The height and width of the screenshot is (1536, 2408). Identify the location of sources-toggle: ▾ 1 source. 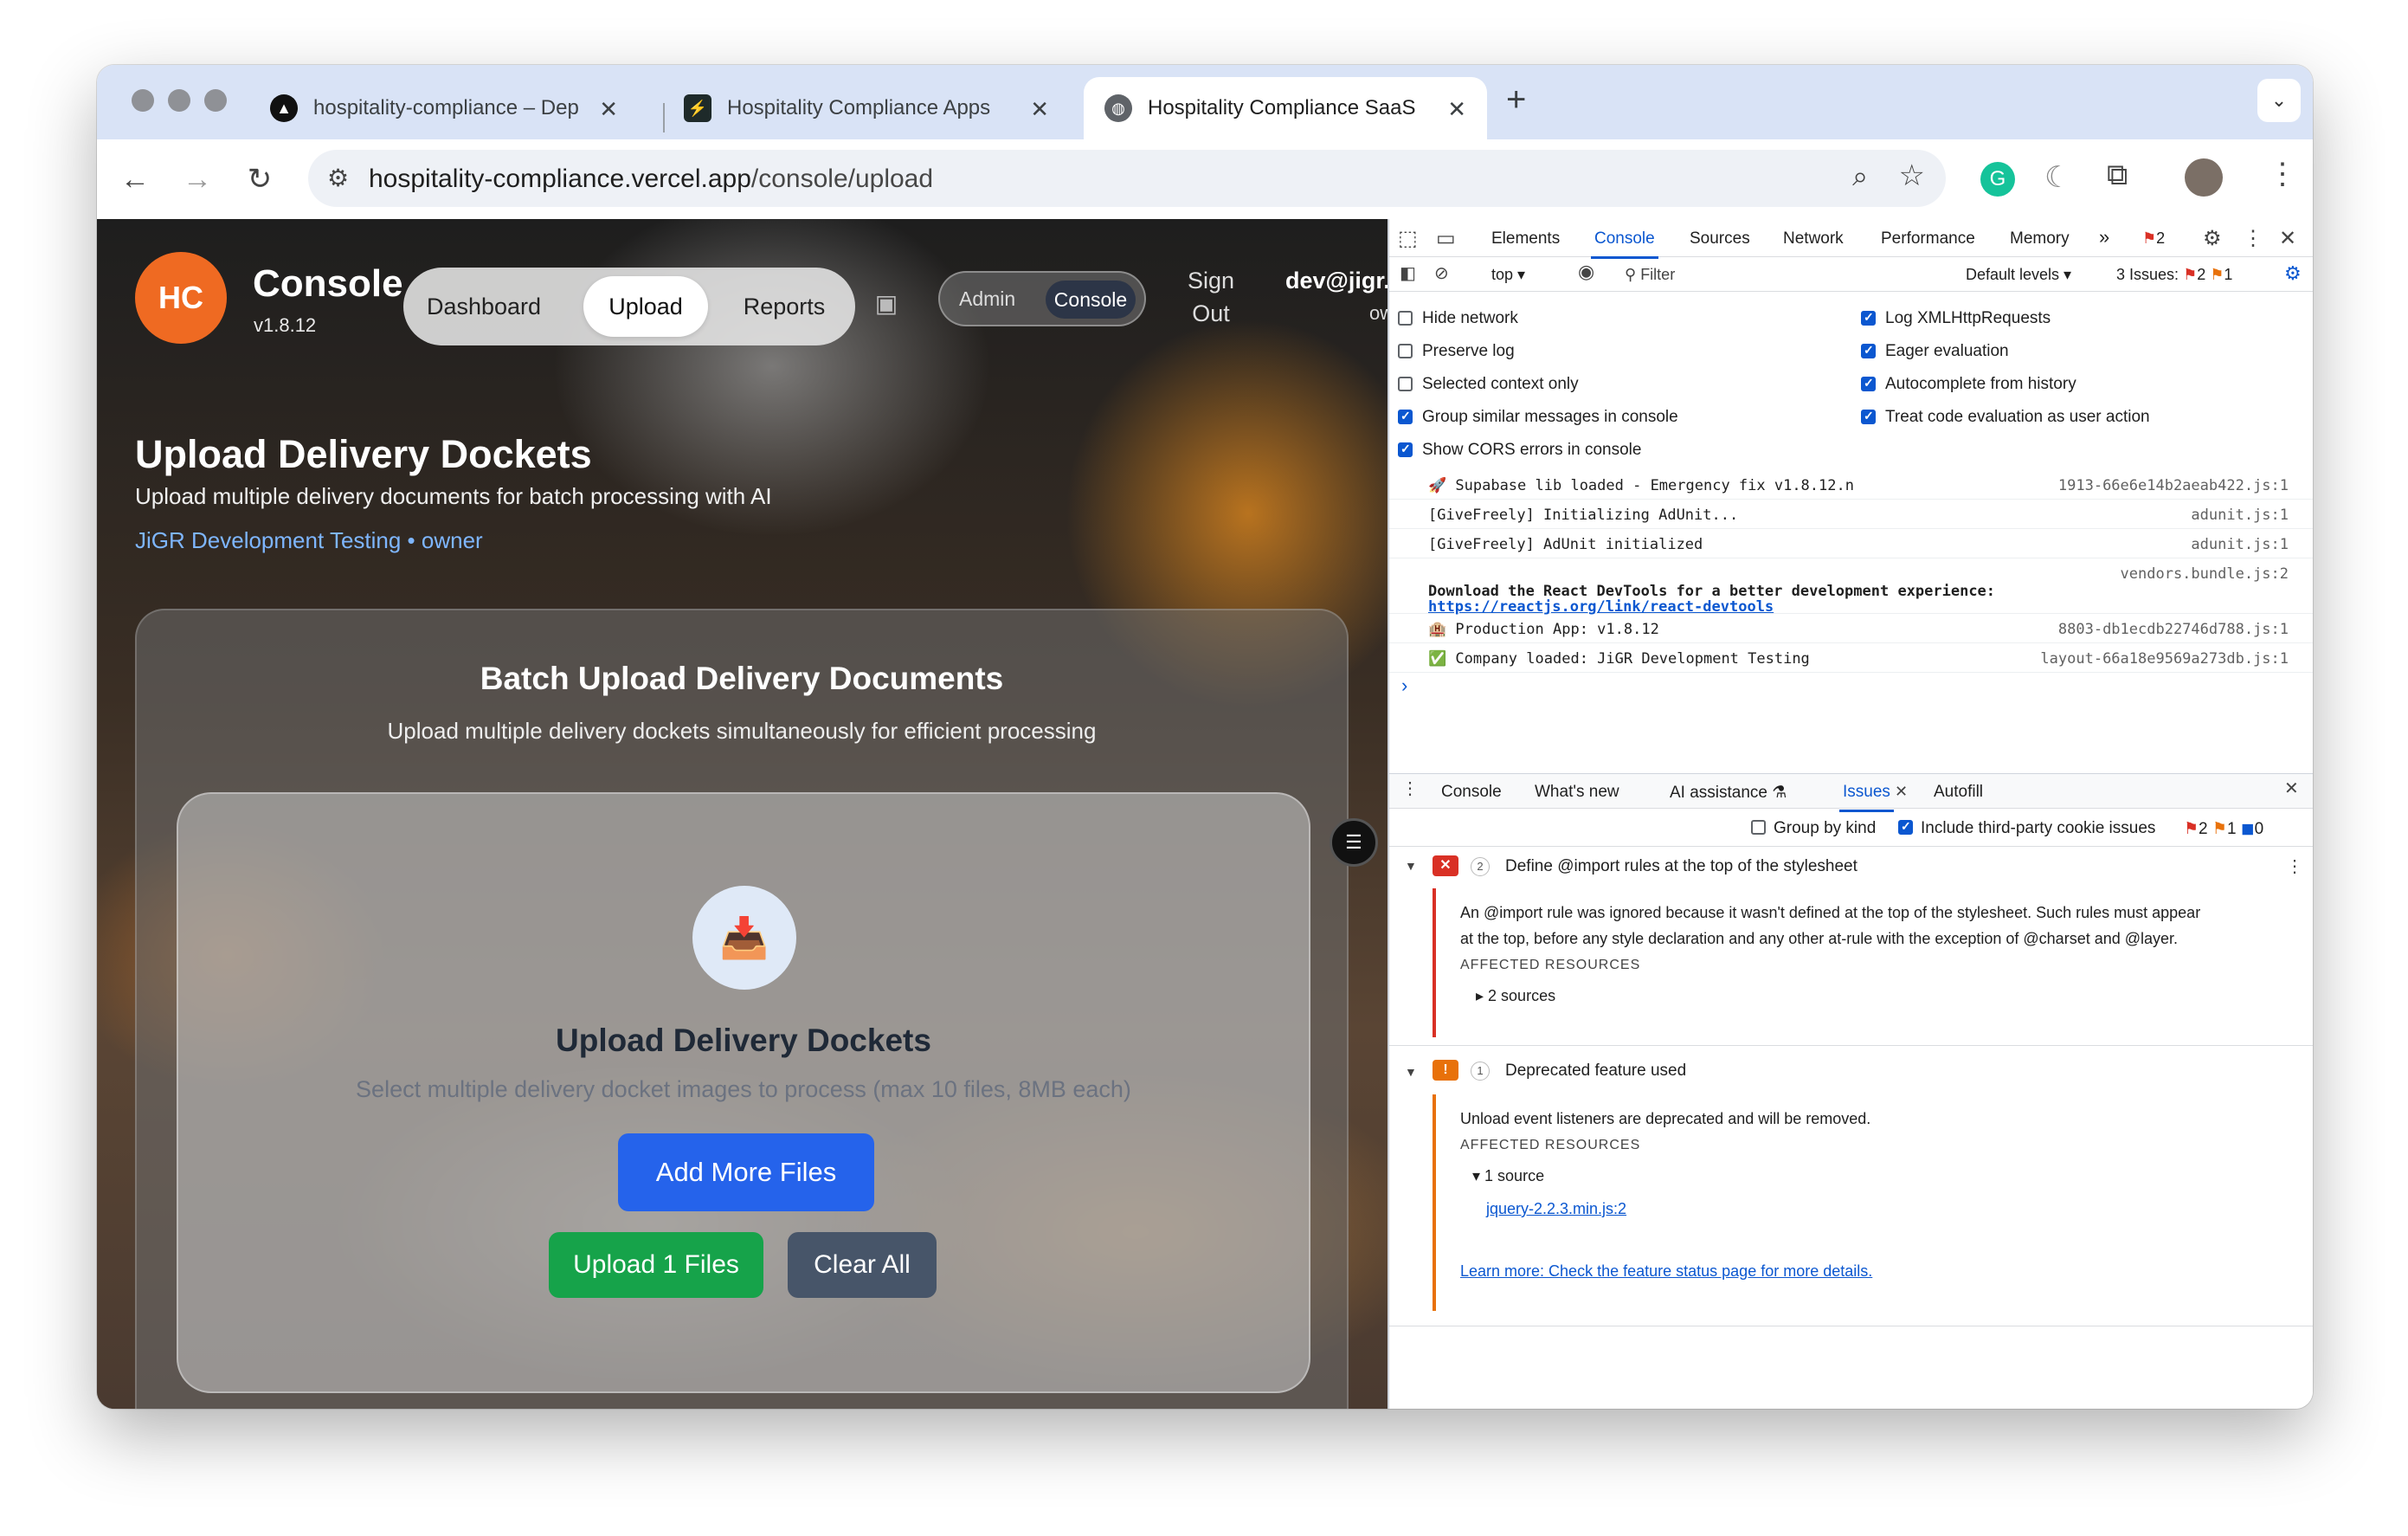
(1508, 1176).